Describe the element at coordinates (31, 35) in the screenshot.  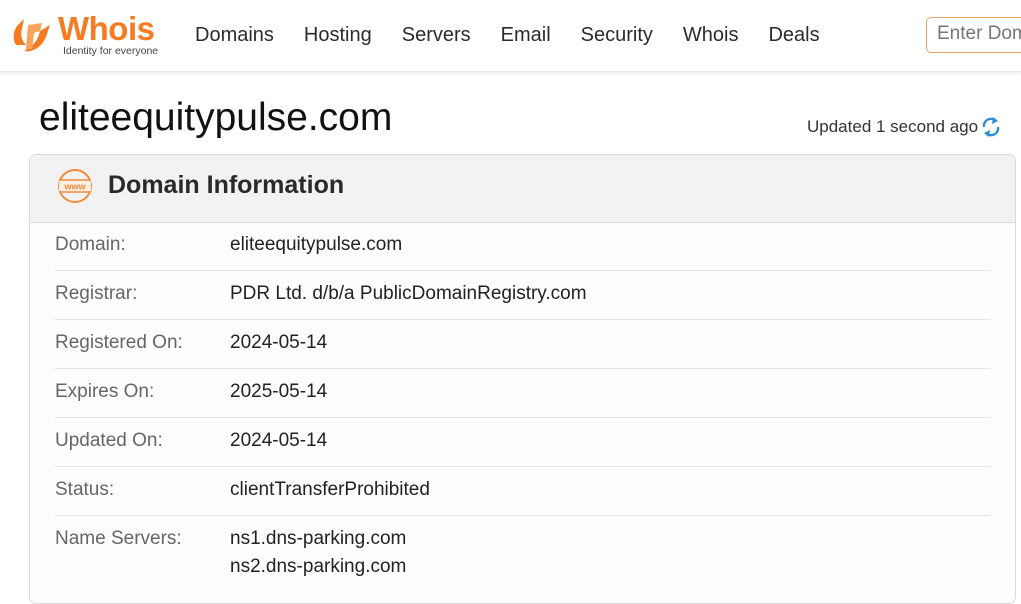
I see `whois-logo-icon` at that location.